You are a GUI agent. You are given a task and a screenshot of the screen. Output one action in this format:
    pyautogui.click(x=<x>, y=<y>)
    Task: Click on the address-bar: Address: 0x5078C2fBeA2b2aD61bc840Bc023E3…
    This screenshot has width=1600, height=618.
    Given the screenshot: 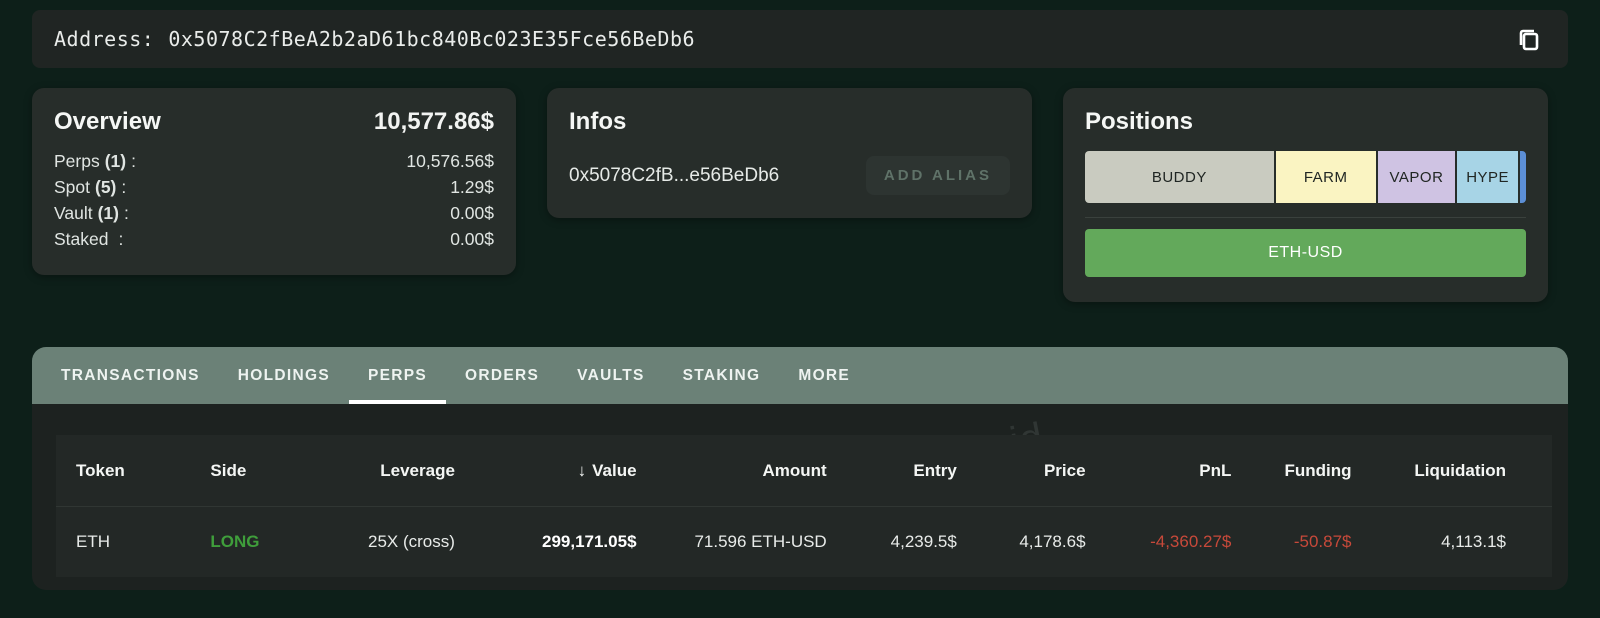 What is the action you would take?
    pyautogui.click(x=800, y=39)
    